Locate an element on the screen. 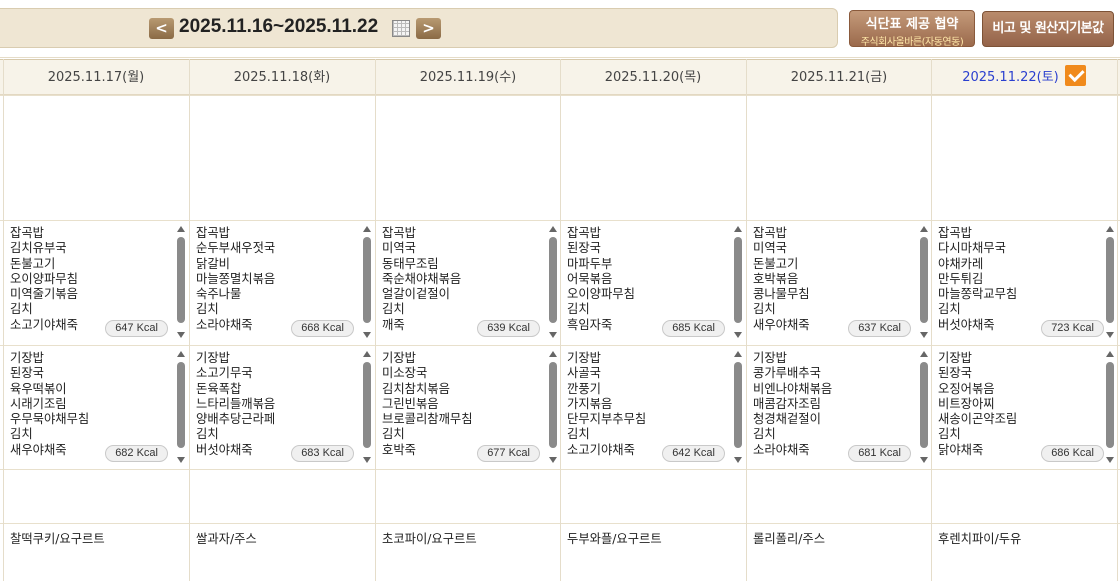 The height and width of the screenshot is (581, 1120). menu-item: 양배추당근라페 is located at coordinates (236, 419).